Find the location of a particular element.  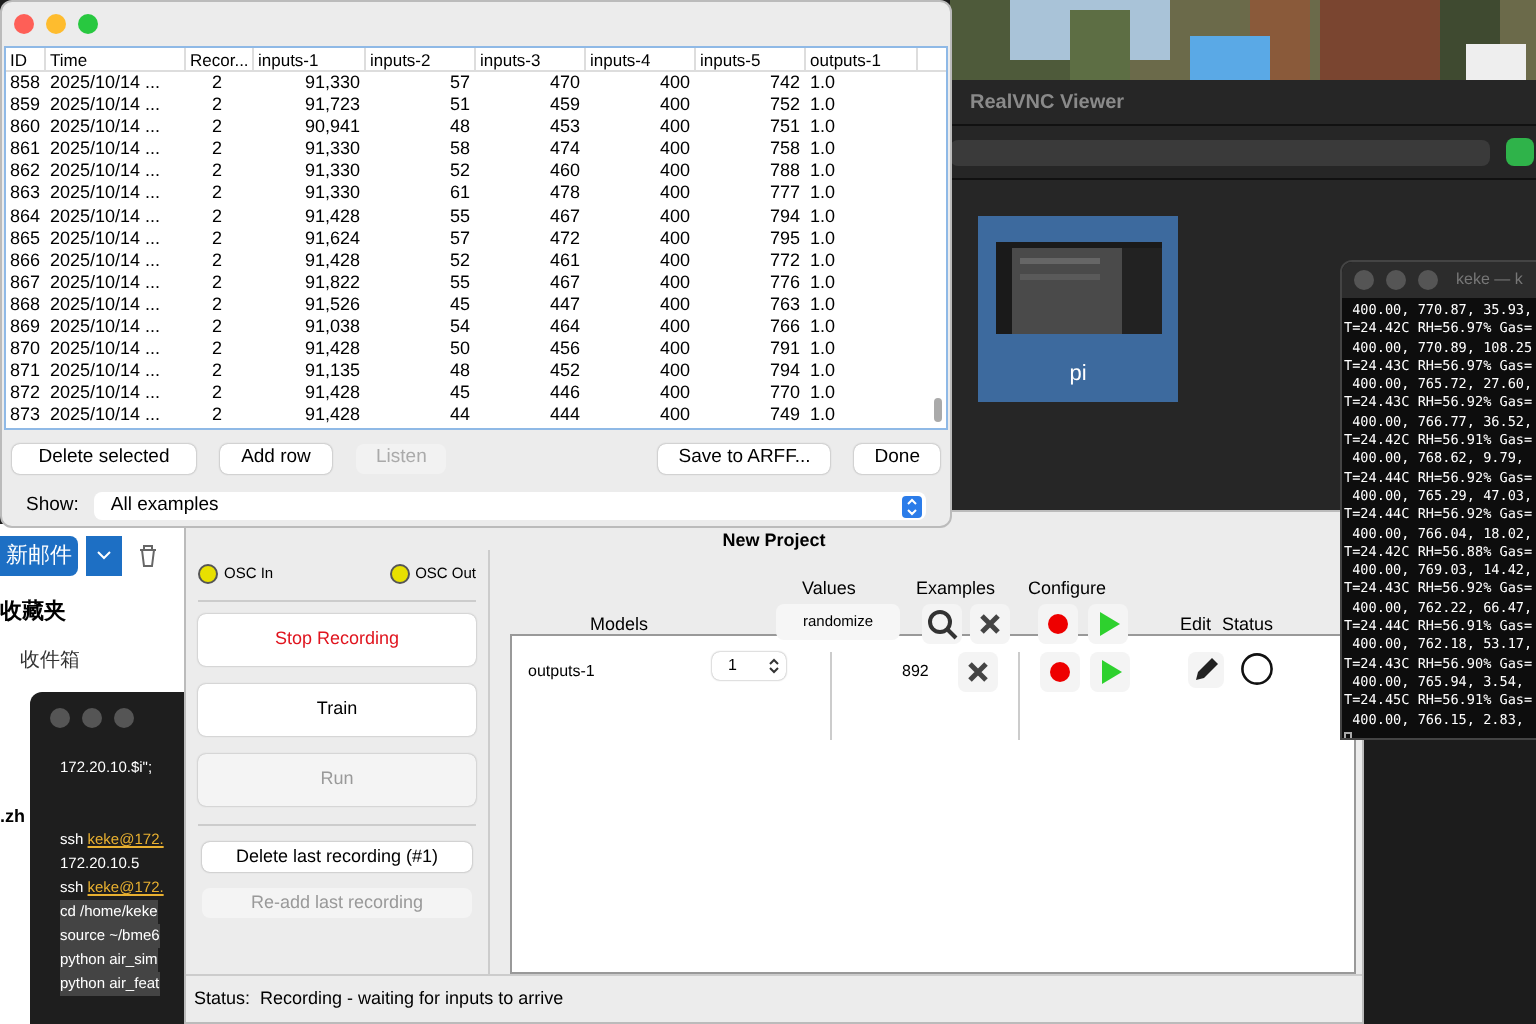

new-mail-button: 新邮件 is located at coordinates (39, 556).